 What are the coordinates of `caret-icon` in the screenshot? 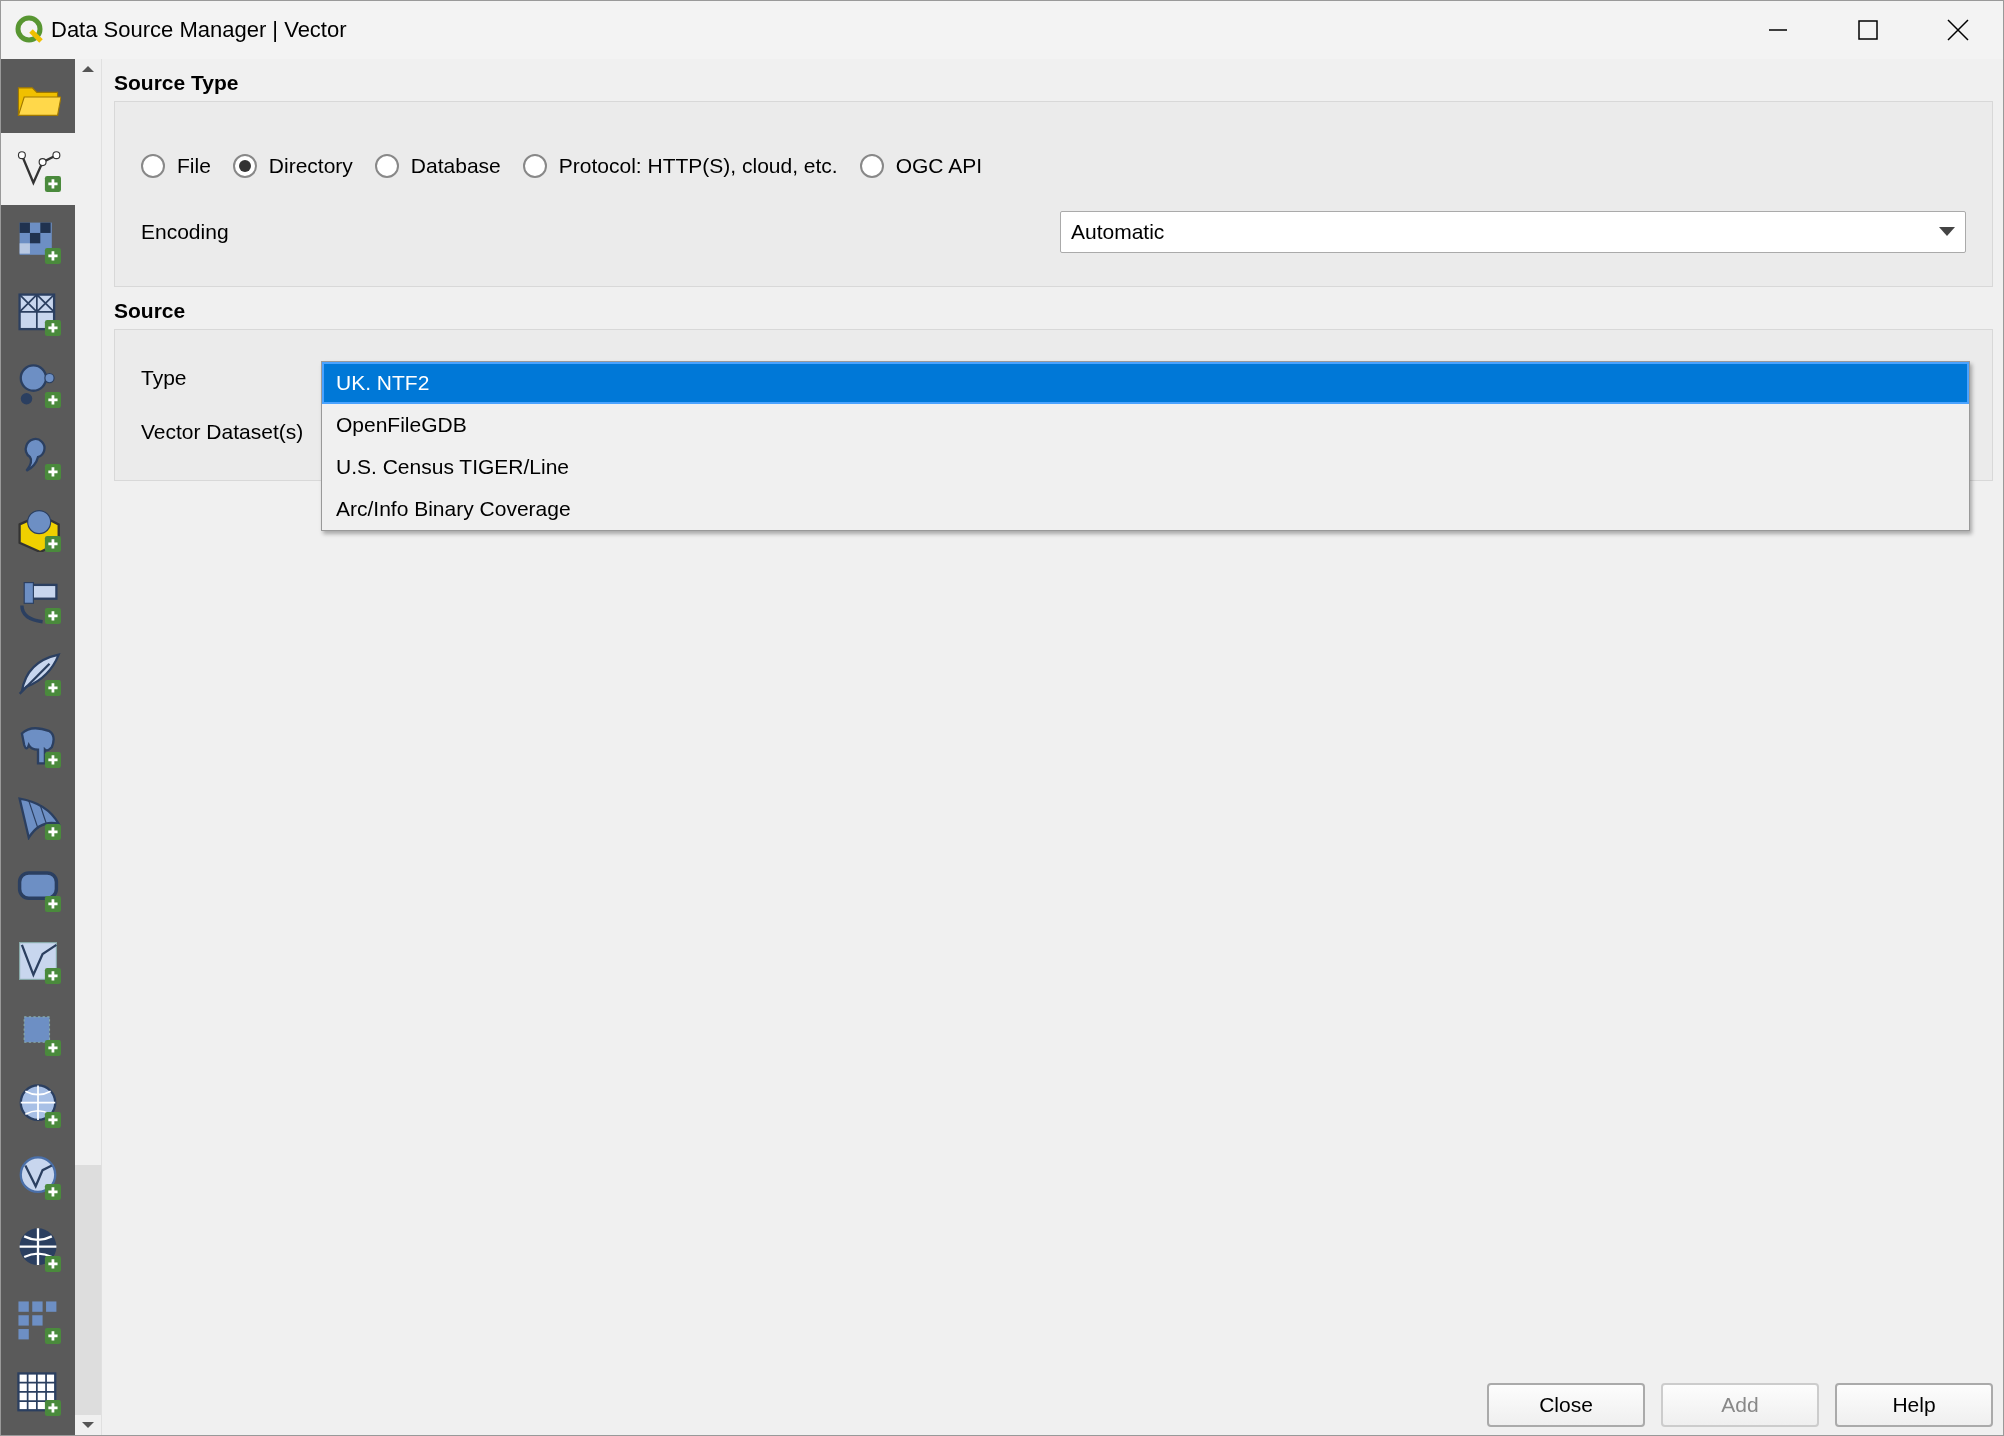 It's located at (1947, 232).